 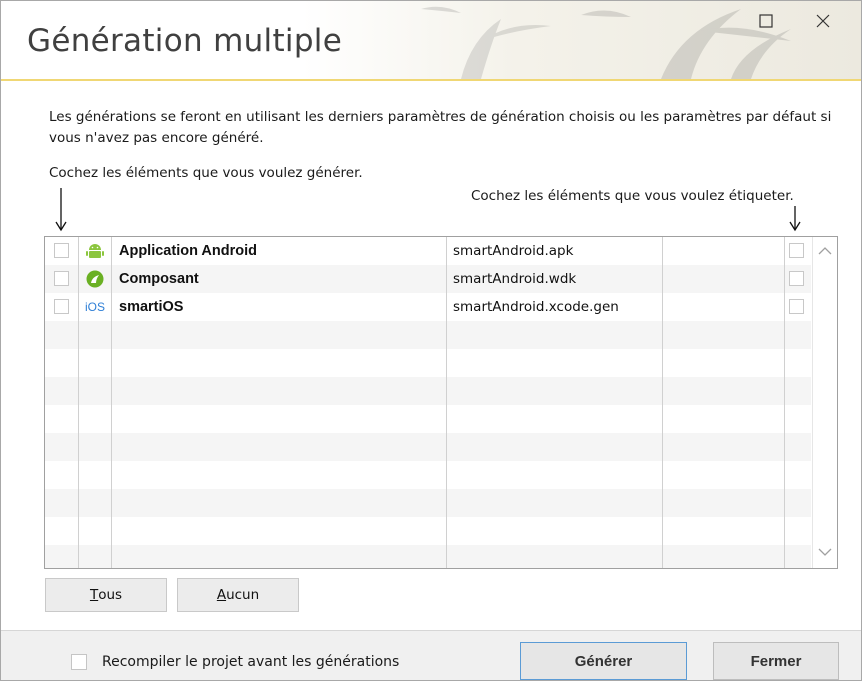 What do you see at coordinates (185, 41) in the screenshot?
I see `dialog-title: Génération multiple` at bounding box center [185, 41].